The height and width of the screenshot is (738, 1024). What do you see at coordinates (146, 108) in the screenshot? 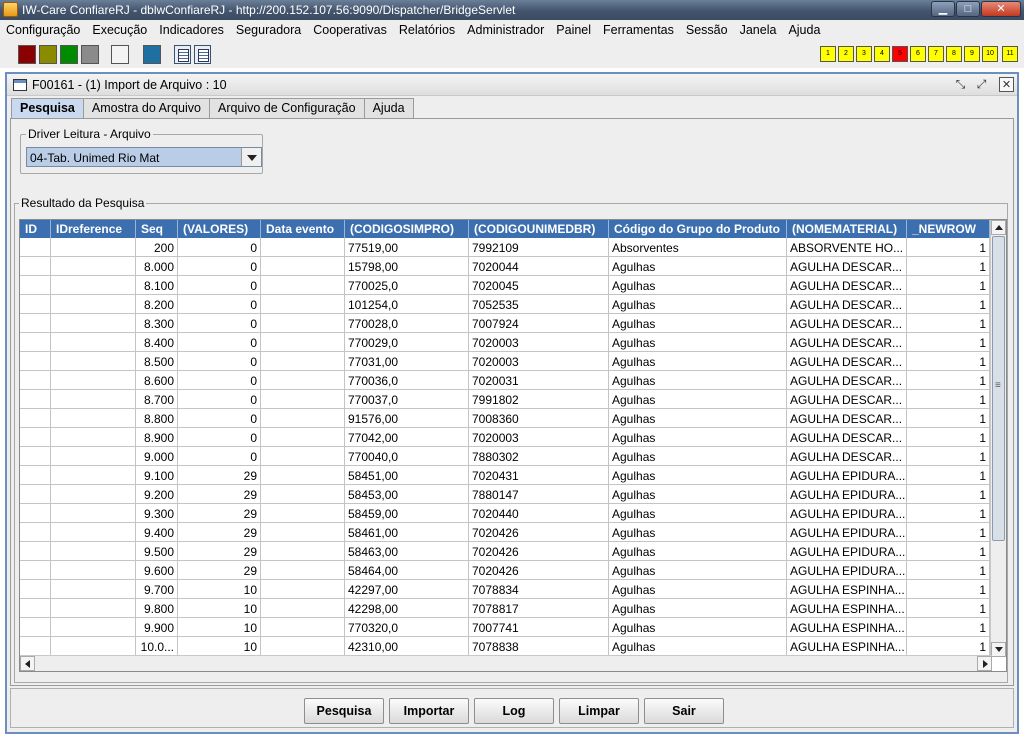
I see `tab-amostra-do-arquivo: Amostra do Arquivo` at bounding box center [146, 108].